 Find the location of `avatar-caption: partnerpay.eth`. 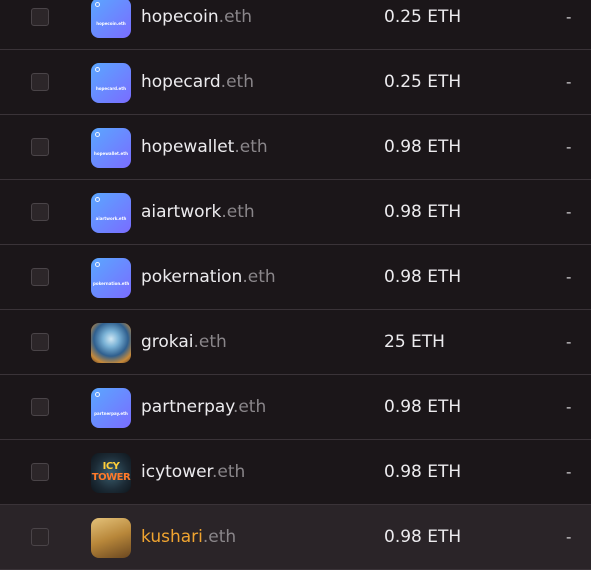

avatar-caption: partnerpay.eth is located at coordinates (111, 413).